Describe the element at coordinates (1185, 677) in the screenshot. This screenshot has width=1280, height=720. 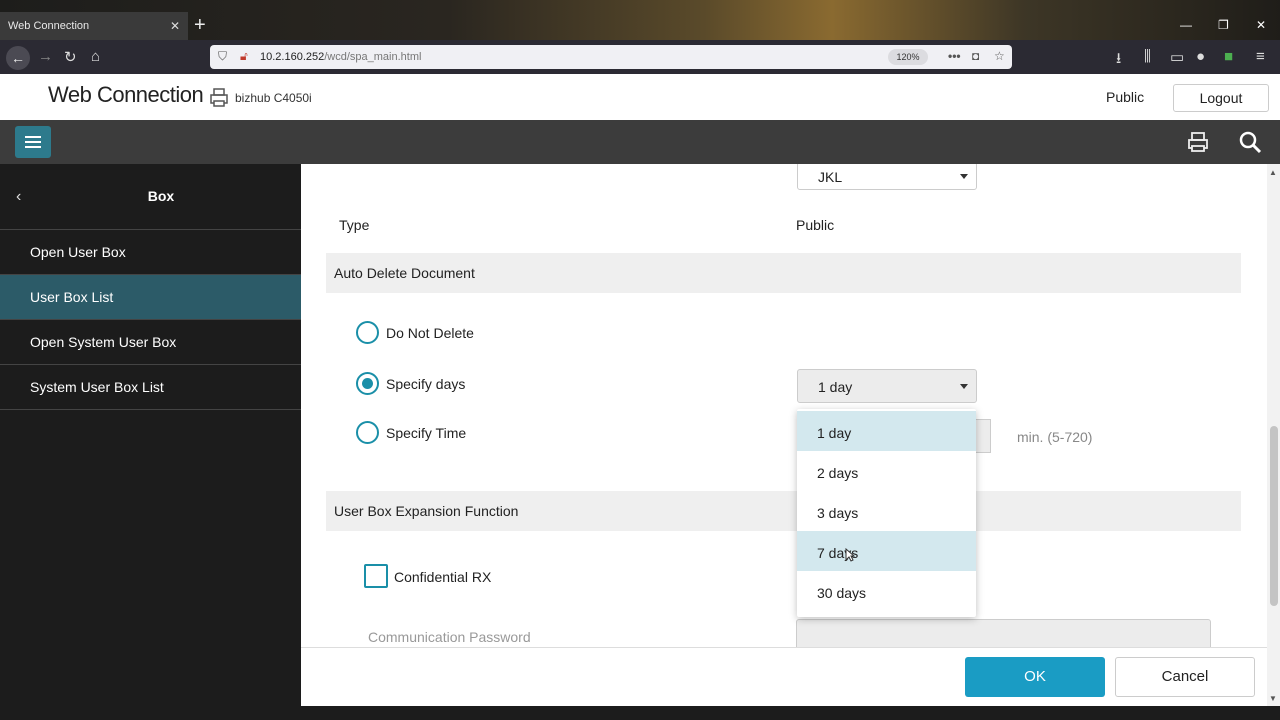
I see `cancel-button: Cancel` at that location.